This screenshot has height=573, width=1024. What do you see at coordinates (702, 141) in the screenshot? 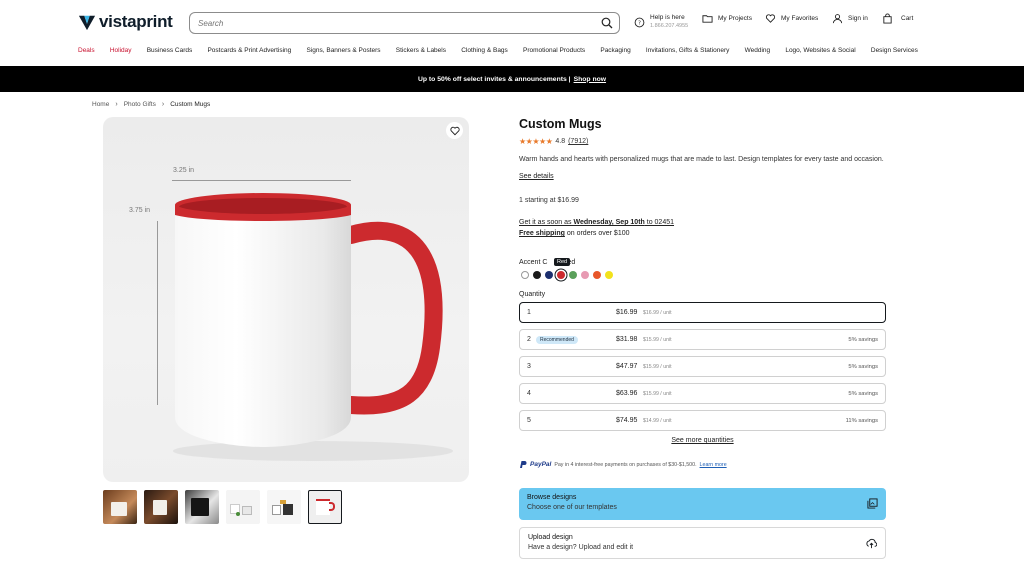
I see `product-rating: ★★★★★ 4.8 (7912)` at bounding box center [702, 141].